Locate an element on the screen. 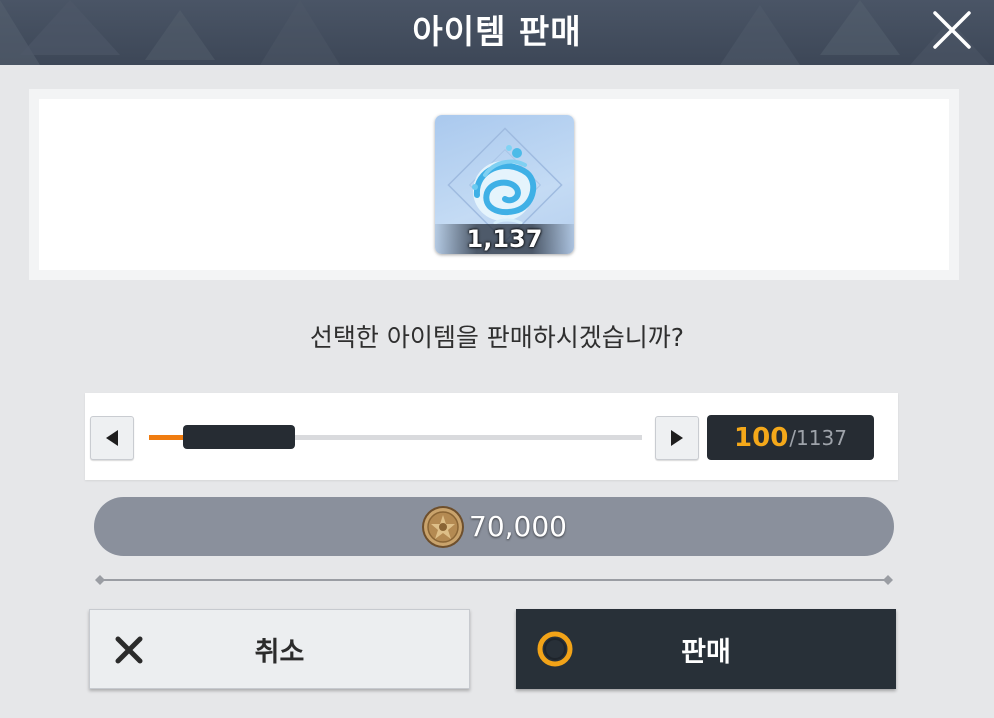 Image resolution: width=994 pixels, height=718 pixels. quantity-display: 100 /1137 is located at coordinates (790, 437).